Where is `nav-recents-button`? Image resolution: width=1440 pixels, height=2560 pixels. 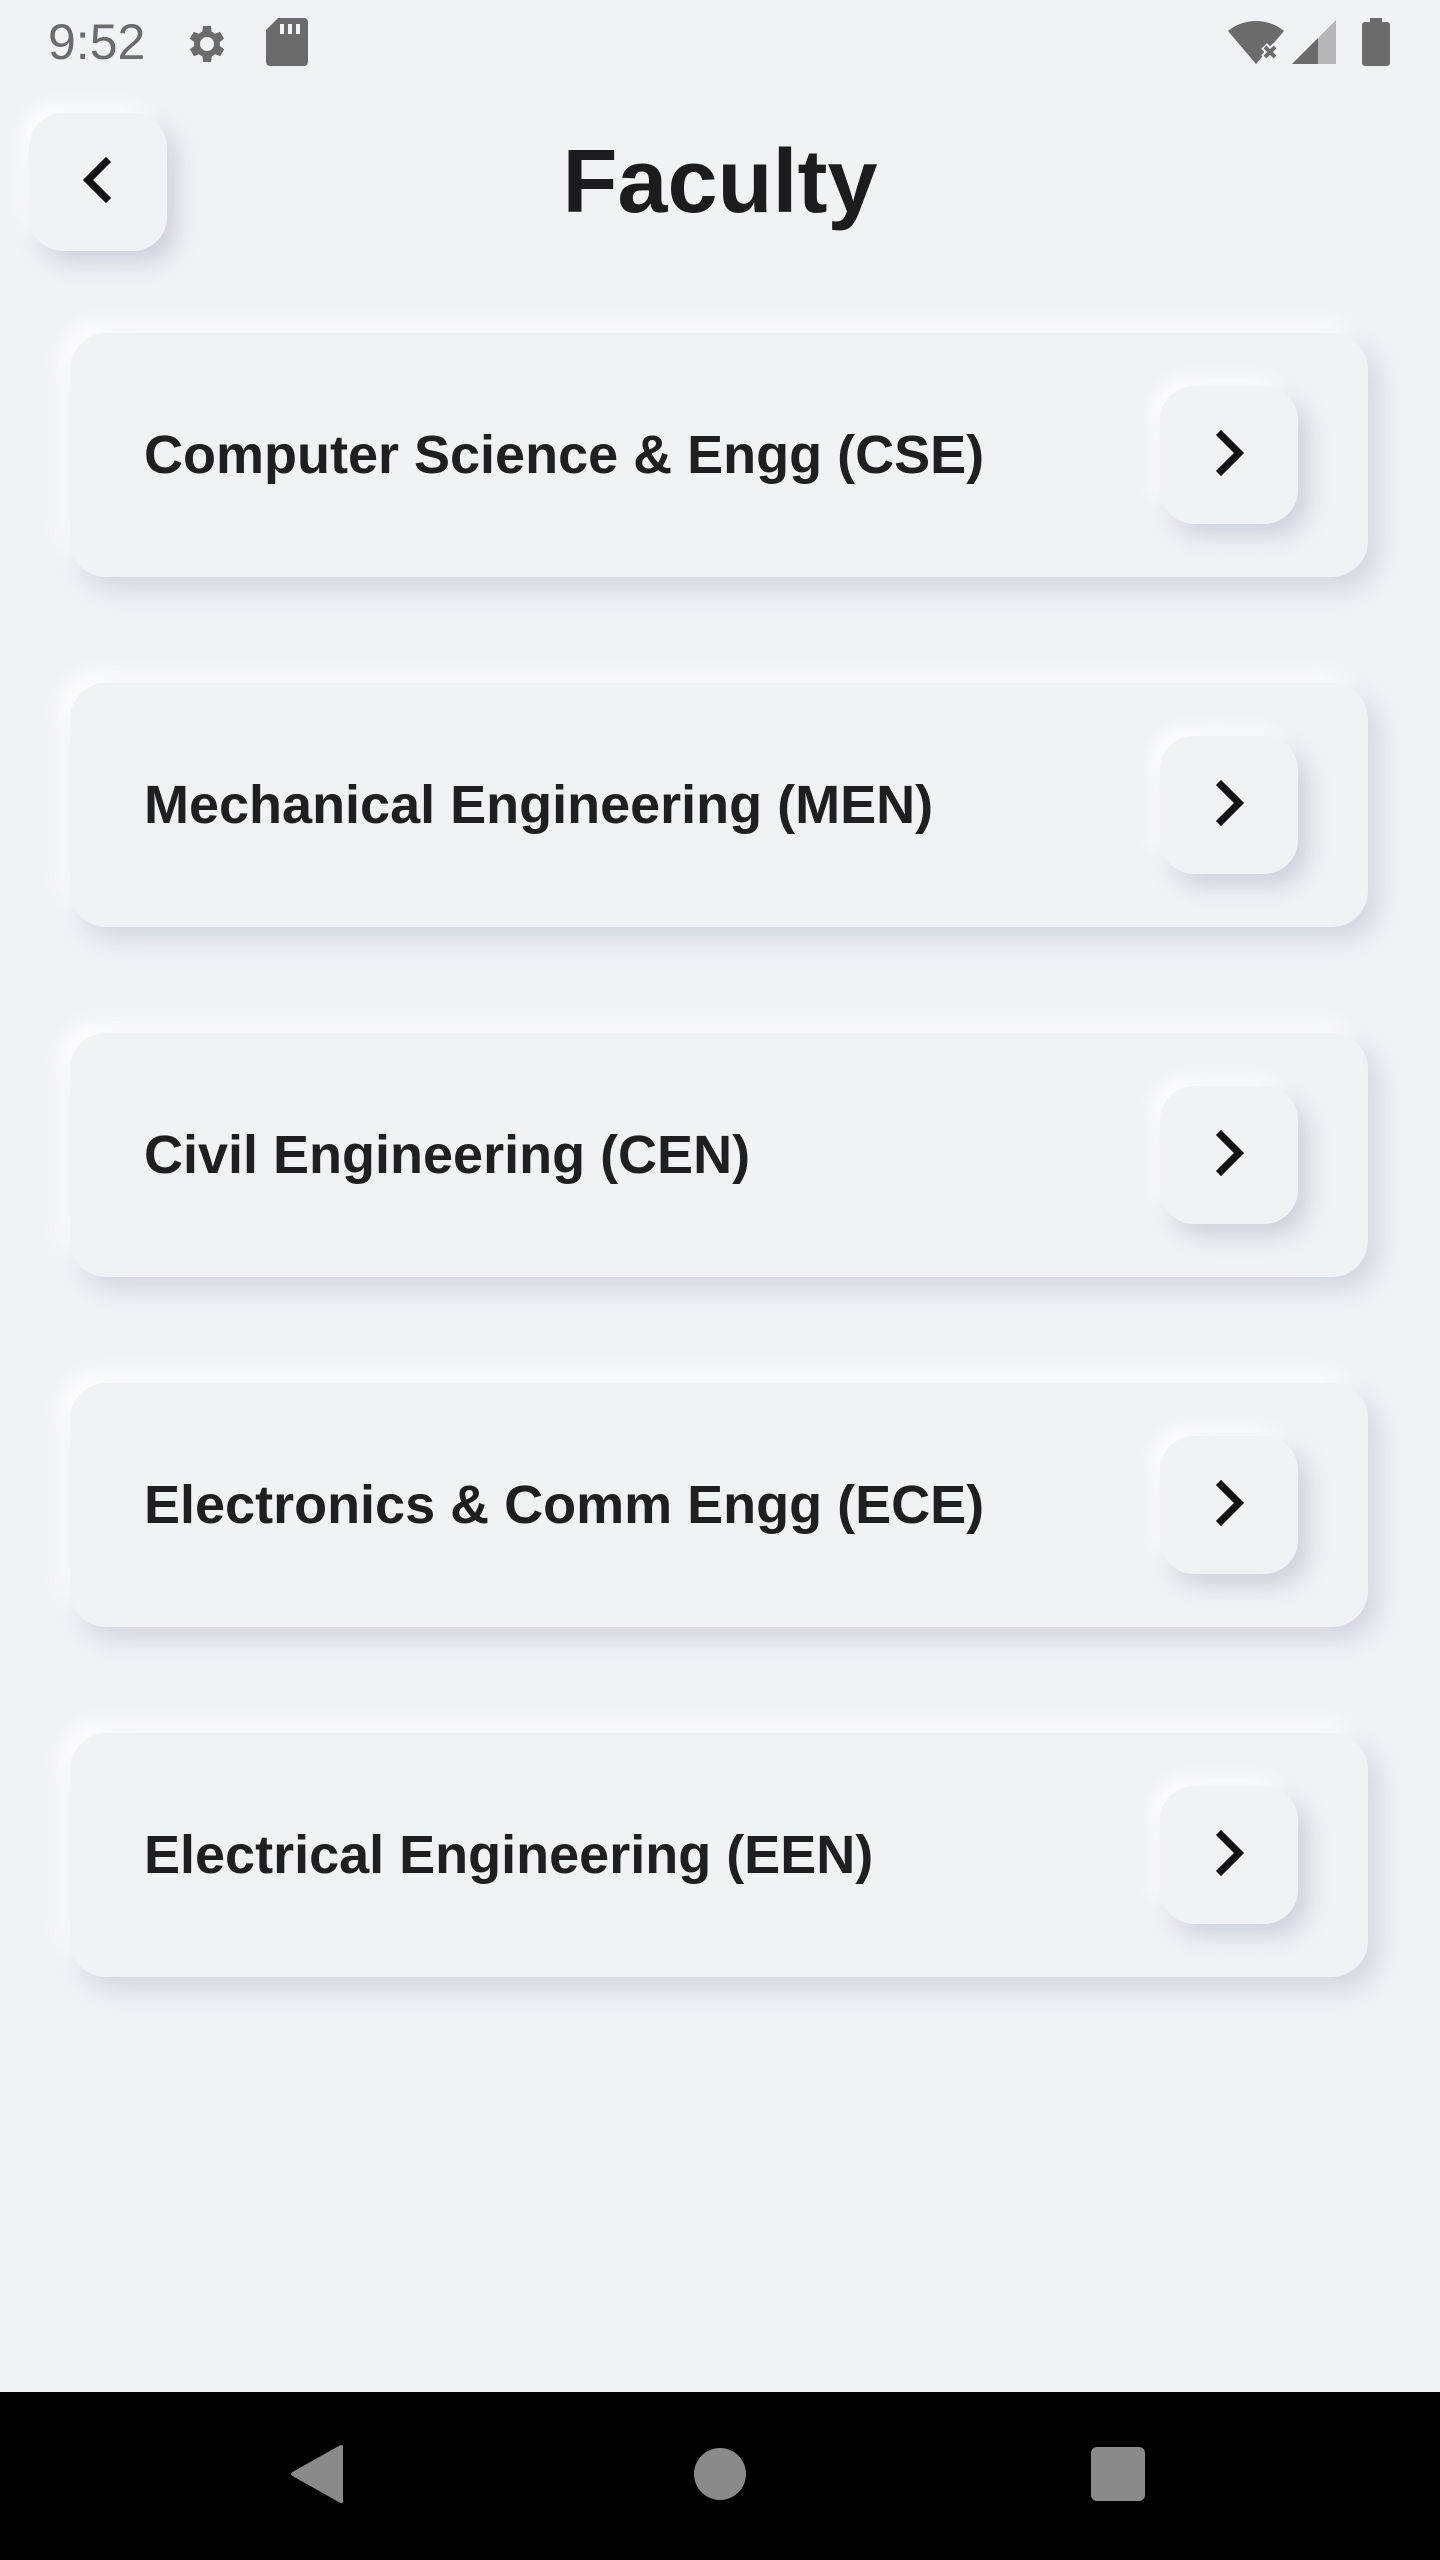 nav-recents-button is located at coordinates (1118, 2476).